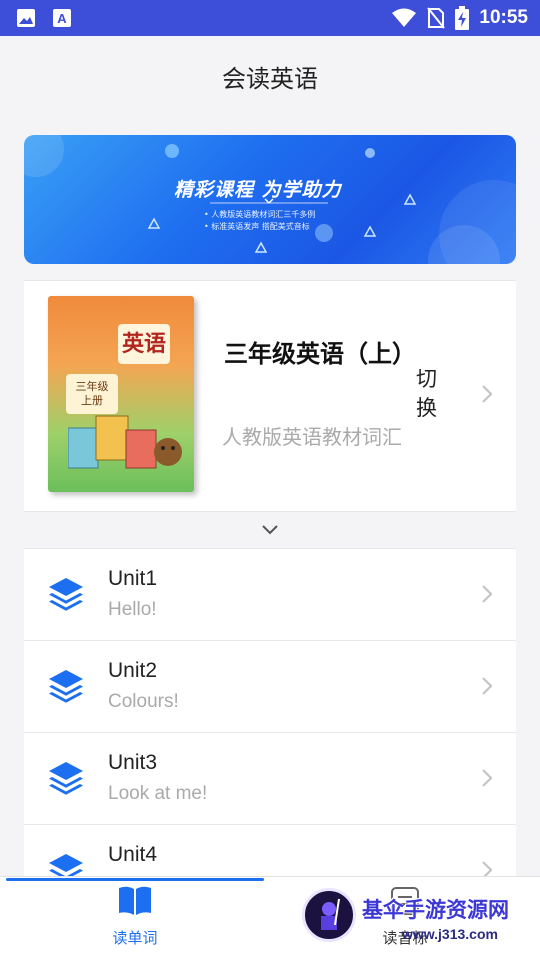  I want to click on wifi-icon, so click(404, 17).